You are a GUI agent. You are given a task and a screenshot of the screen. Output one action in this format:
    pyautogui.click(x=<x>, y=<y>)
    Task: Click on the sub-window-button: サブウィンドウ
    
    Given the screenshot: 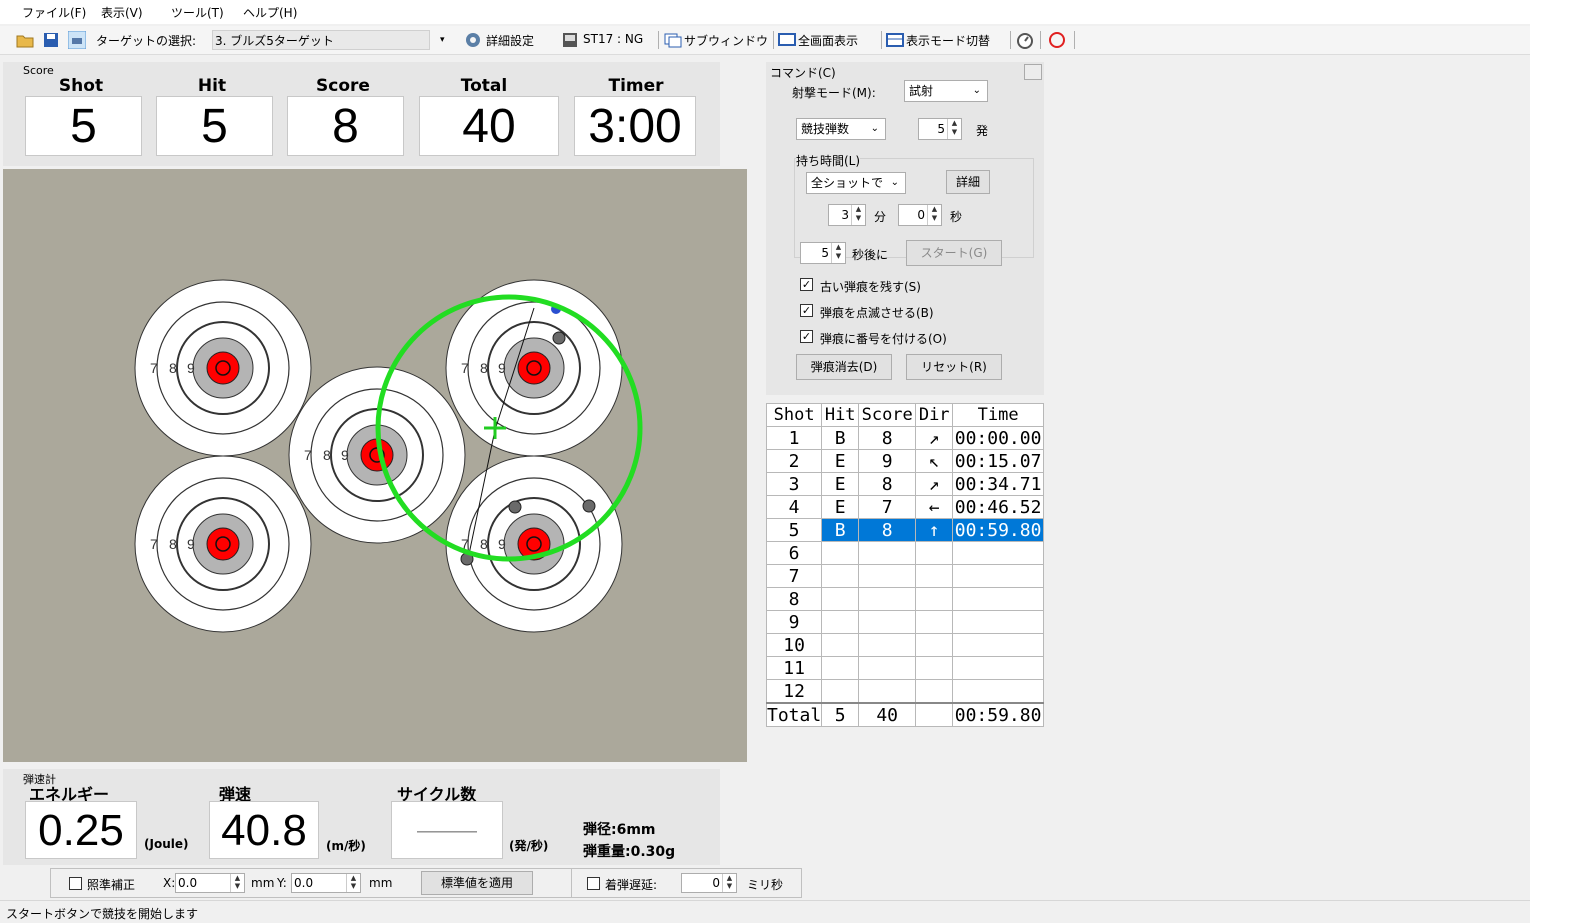 What is the action you would take?
    pyautogui.click(x=726, y=40)
    